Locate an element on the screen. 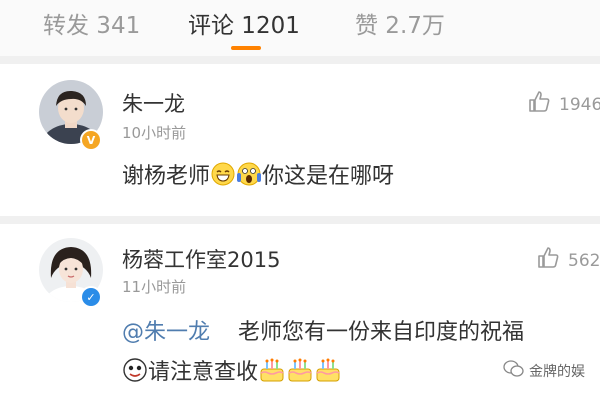 The image size is (600, 400). comment-text-line-1: @朱一龙 老师您有一份来自印度的祝福 is located at coordinates (323, 330).